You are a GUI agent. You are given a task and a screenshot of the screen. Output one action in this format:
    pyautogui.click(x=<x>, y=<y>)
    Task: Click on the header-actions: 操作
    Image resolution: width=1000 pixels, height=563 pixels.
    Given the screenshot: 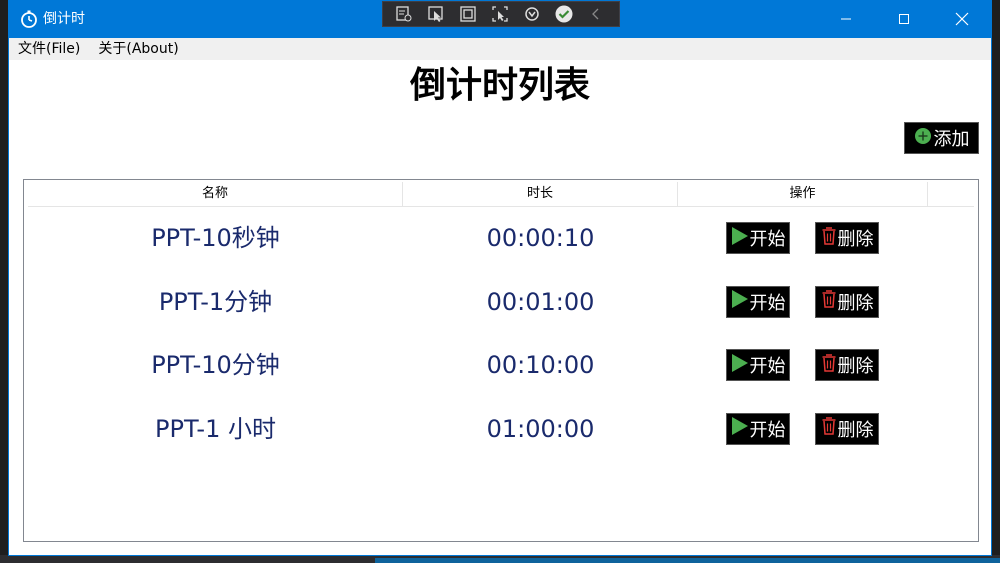 What is the action you would take?
    pyautogui.click(x=803, y=194)
    